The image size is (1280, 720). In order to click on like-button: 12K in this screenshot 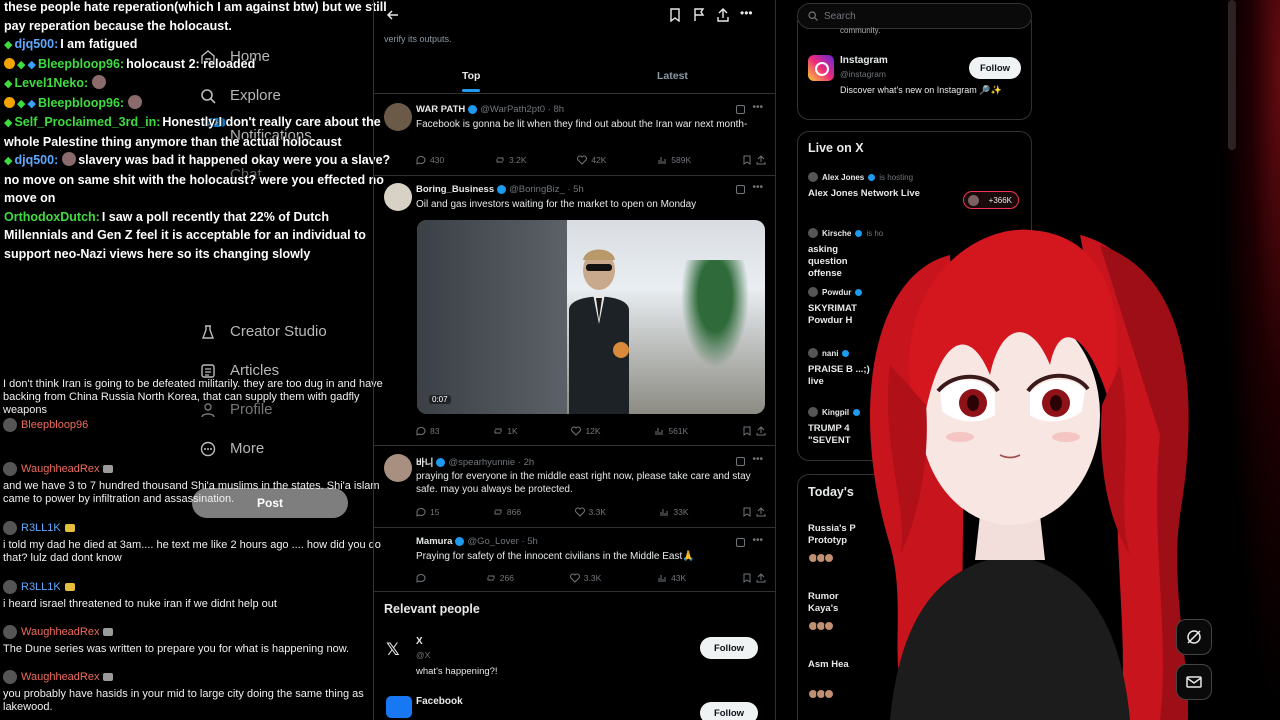, I will do `click(586, 431)`.